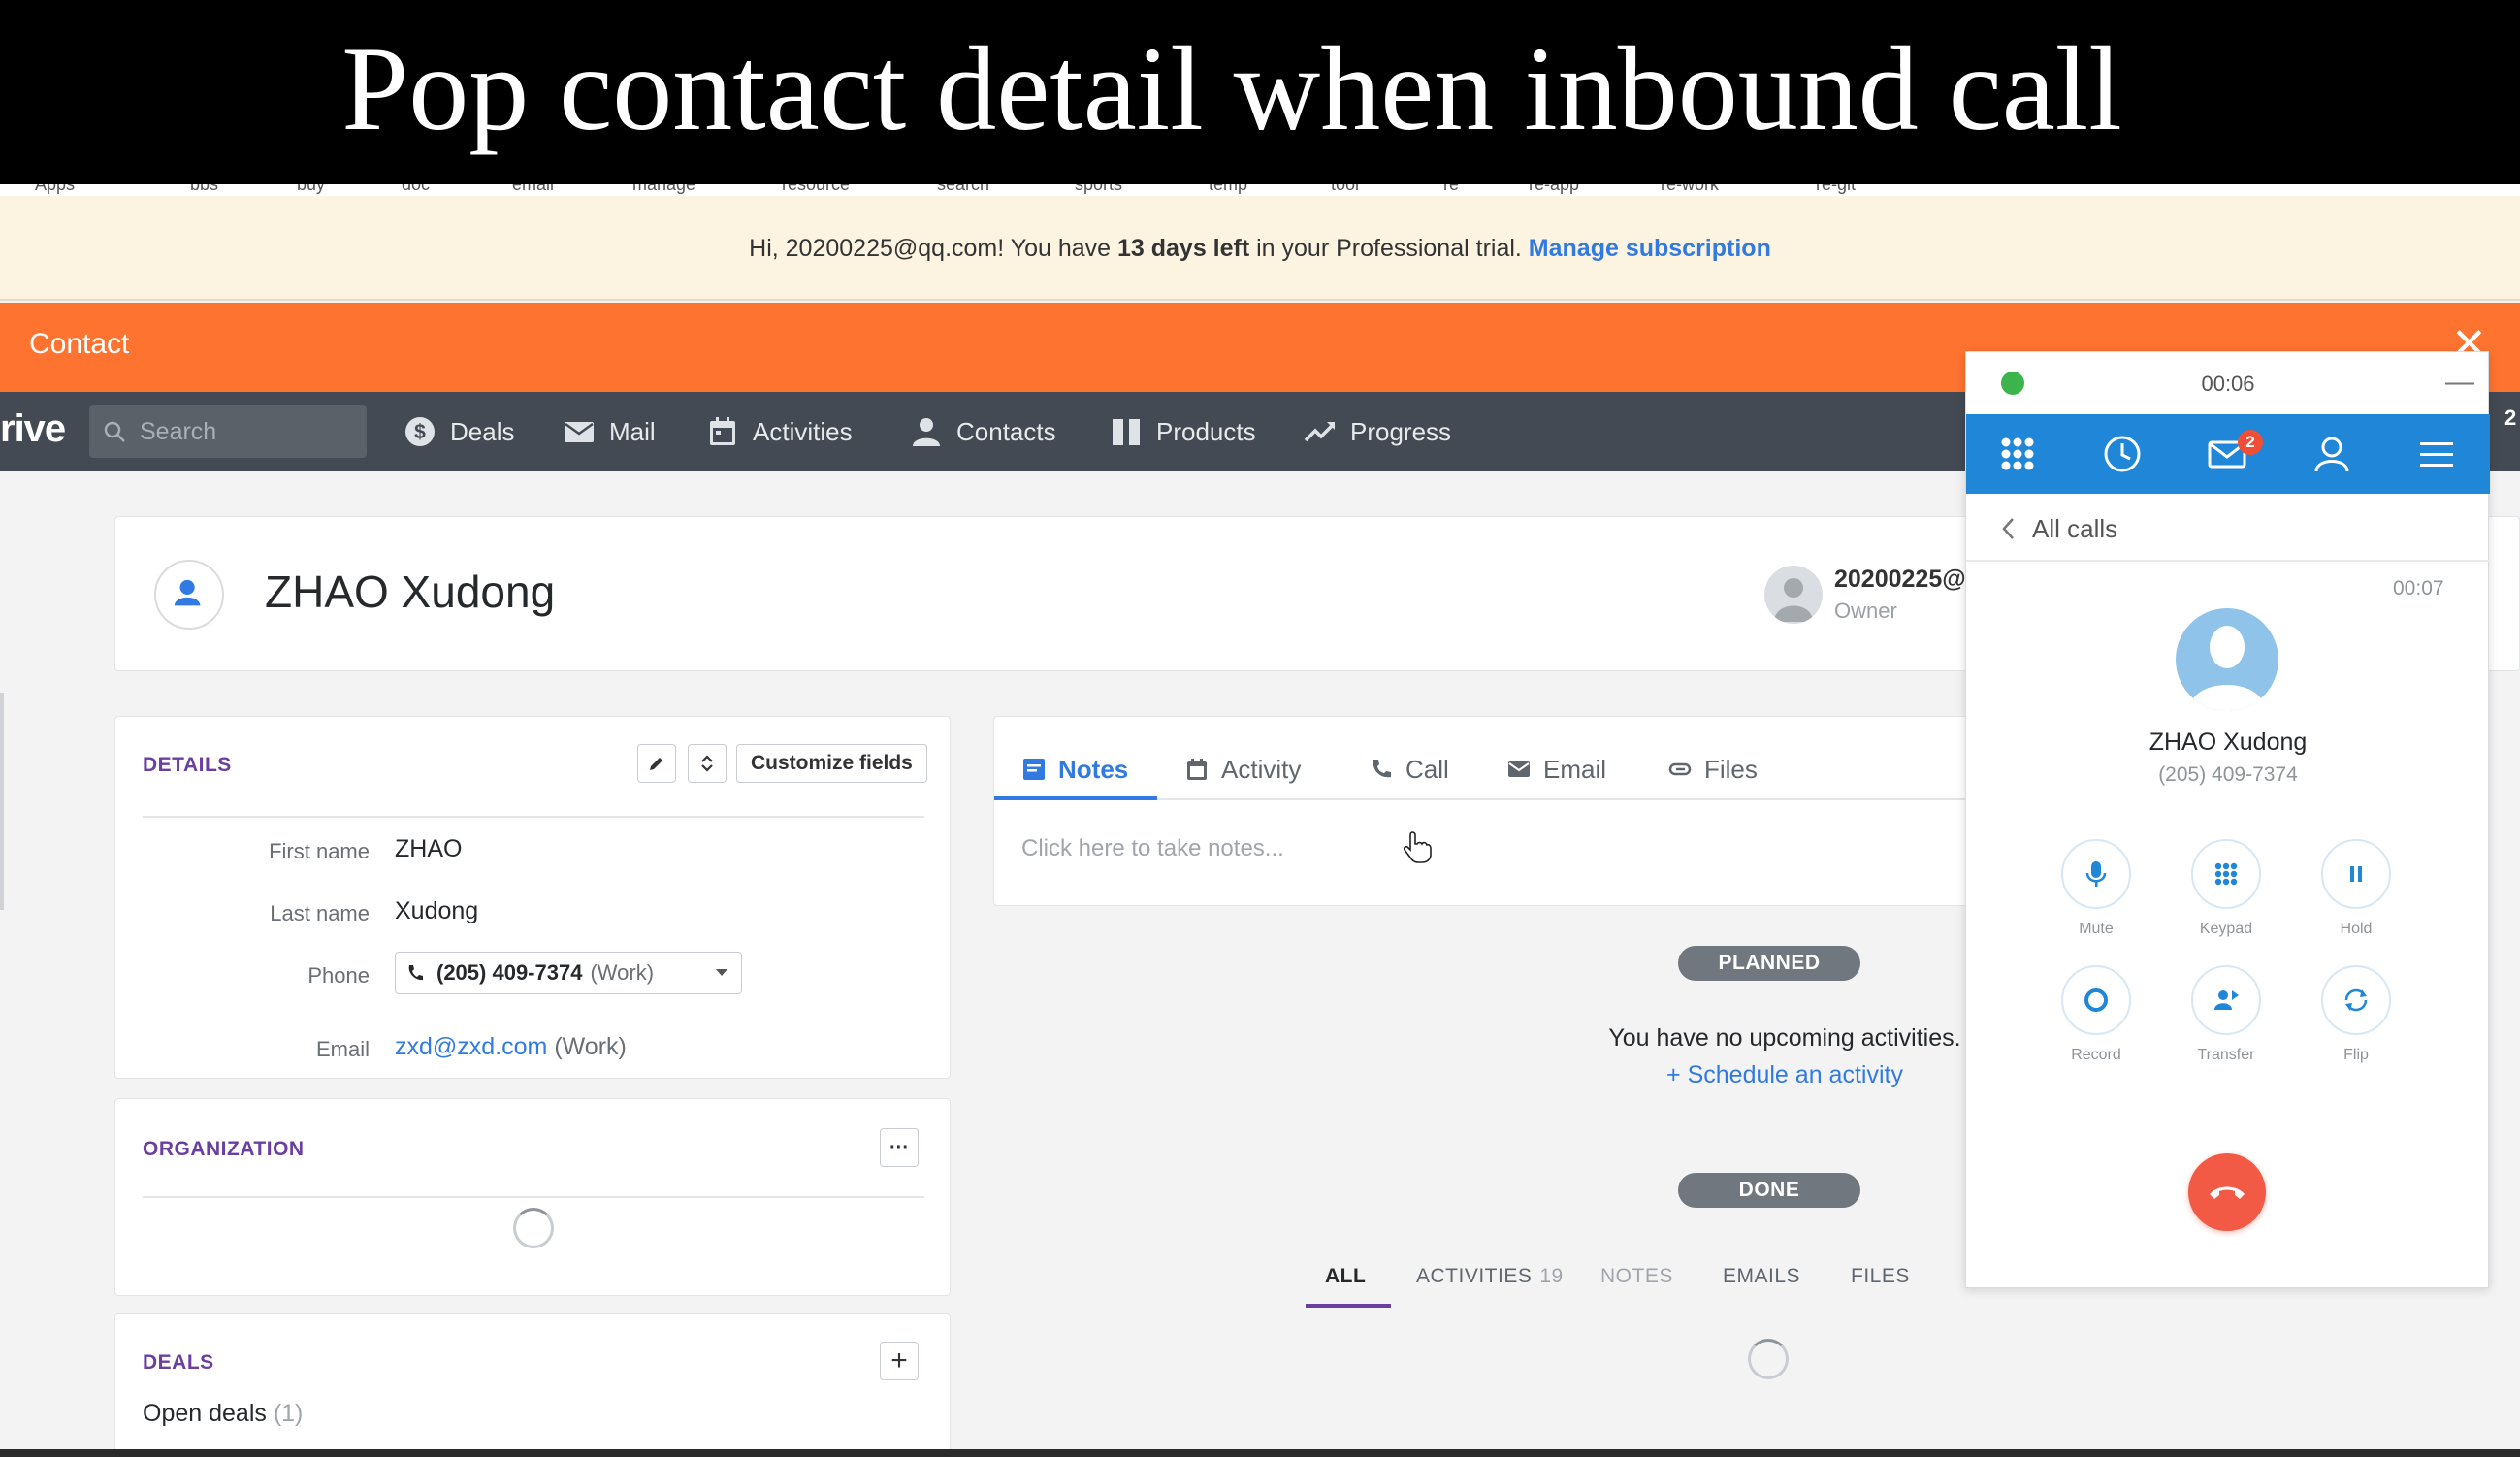 This screenshot has height=1457, width=2520. Describe the element at coordinates (1900, 580) in the screenshot. I see `owner-name: 20200225@` at that location.